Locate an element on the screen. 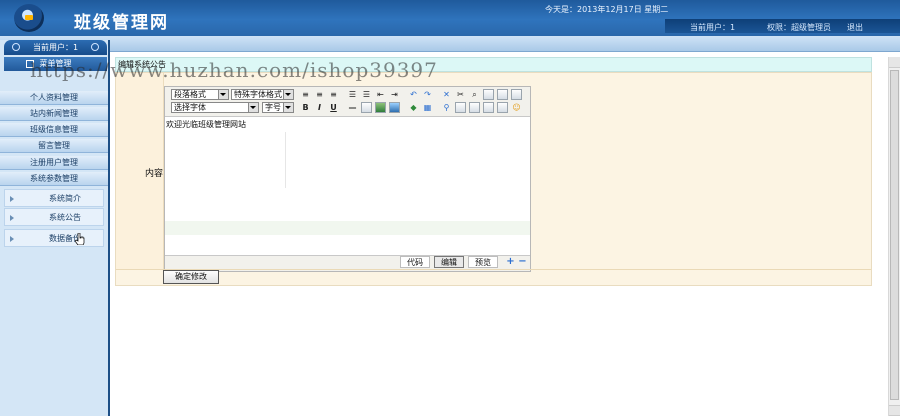  shrink-editor-icon: − is located at coordinates (522, 262).